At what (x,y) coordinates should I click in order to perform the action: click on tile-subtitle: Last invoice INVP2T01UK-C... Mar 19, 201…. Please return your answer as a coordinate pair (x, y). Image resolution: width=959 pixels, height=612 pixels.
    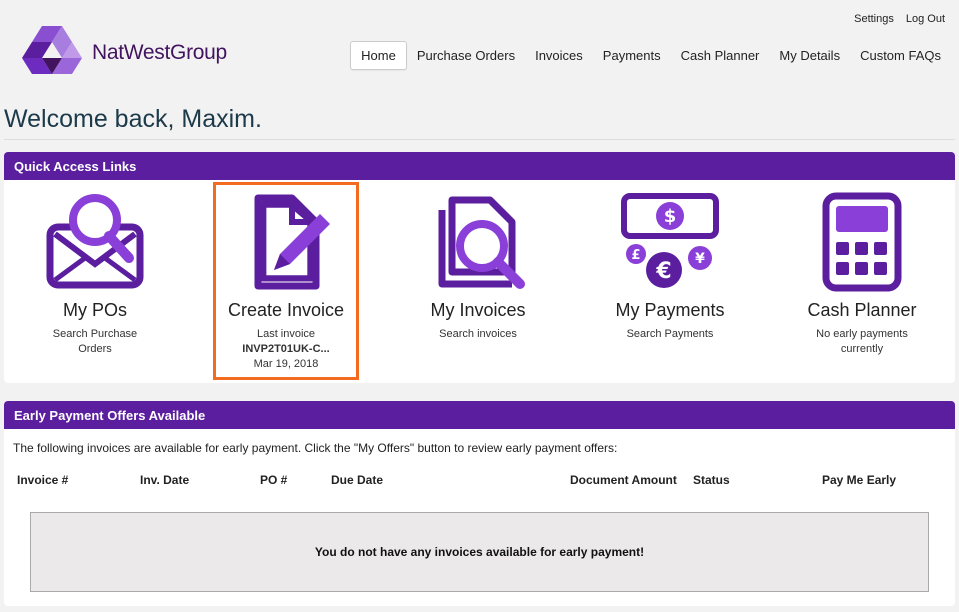
    Looking at the image, I should click on (286, 349).